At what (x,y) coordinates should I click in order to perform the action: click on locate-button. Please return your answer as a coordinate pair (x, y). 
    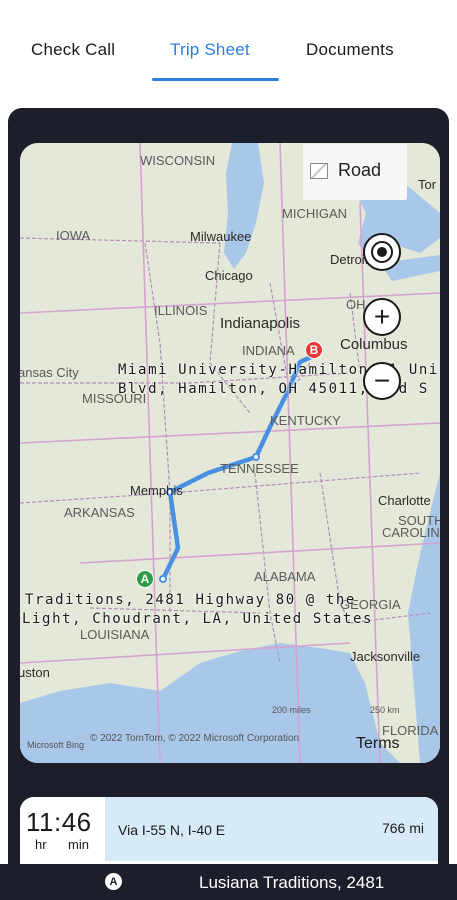
    Looking at the image, I should click on (382, 252).